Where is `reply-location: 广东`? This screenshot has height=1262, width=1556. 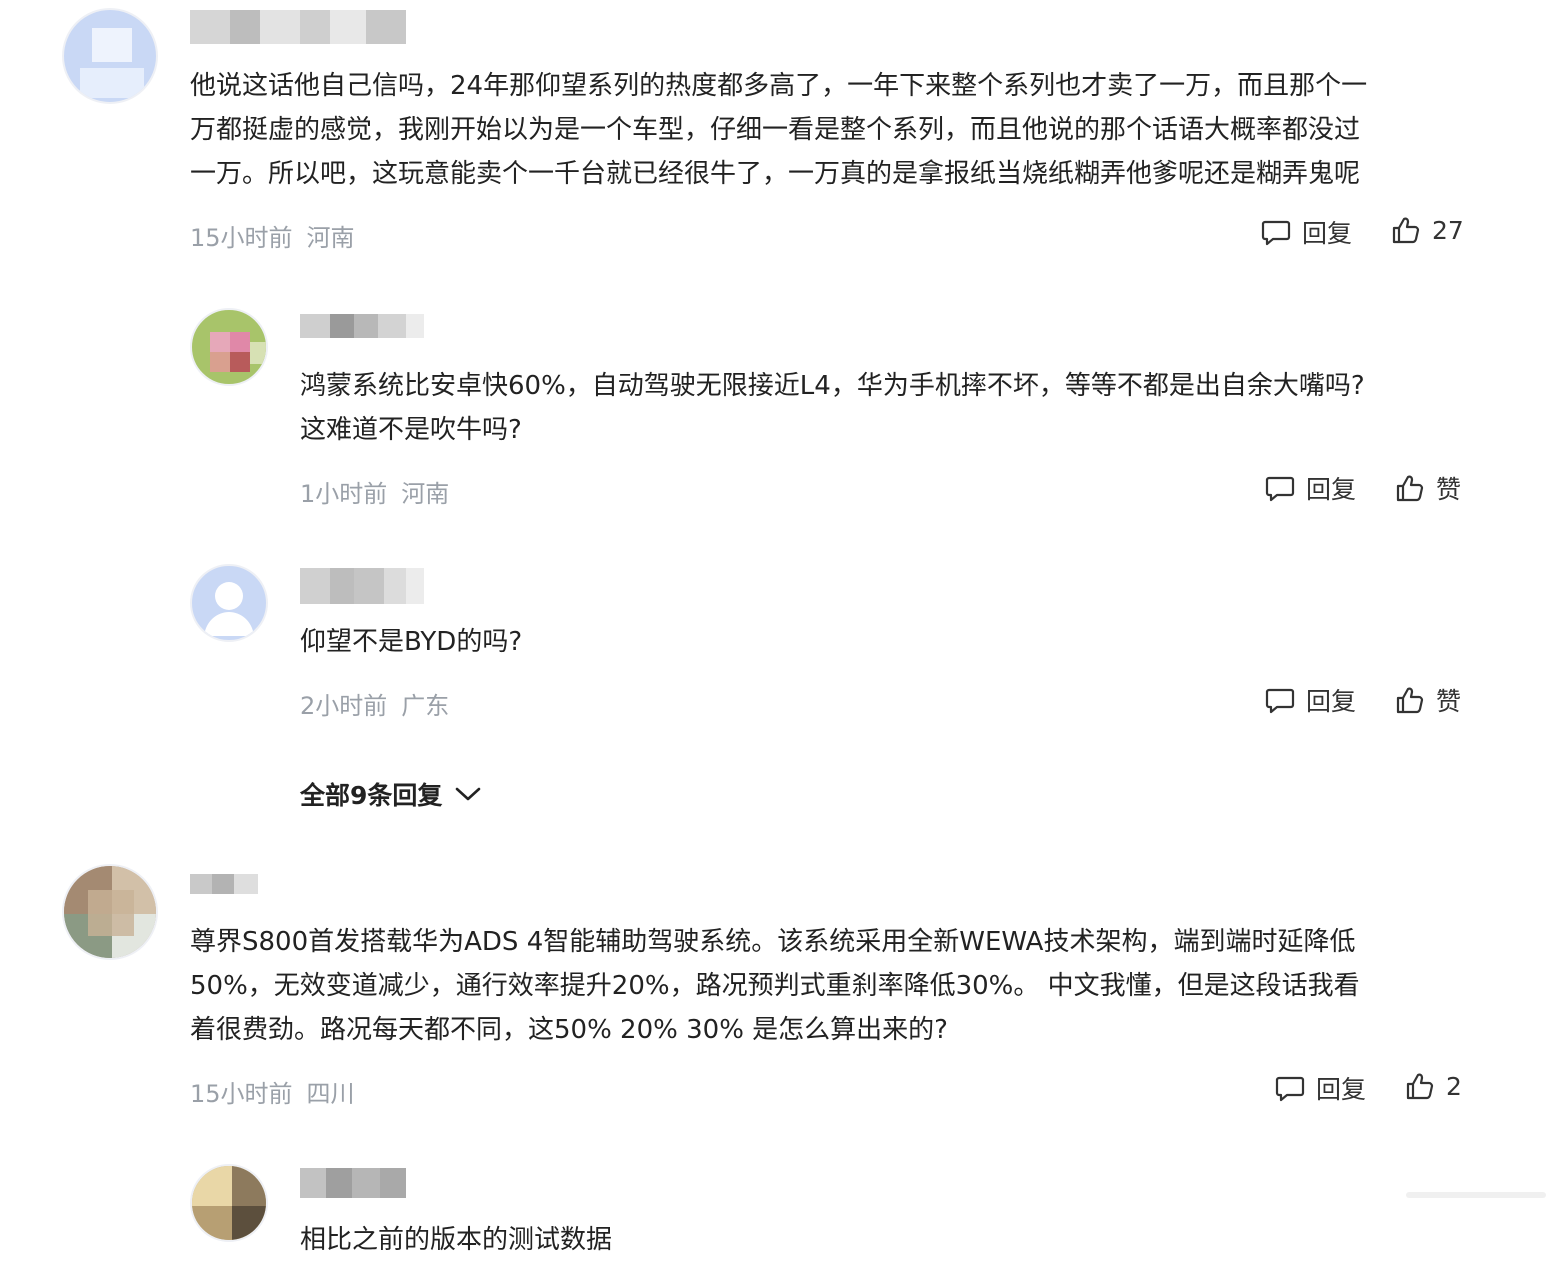
reply-location: 广东 is located at coordinates (425, 706).